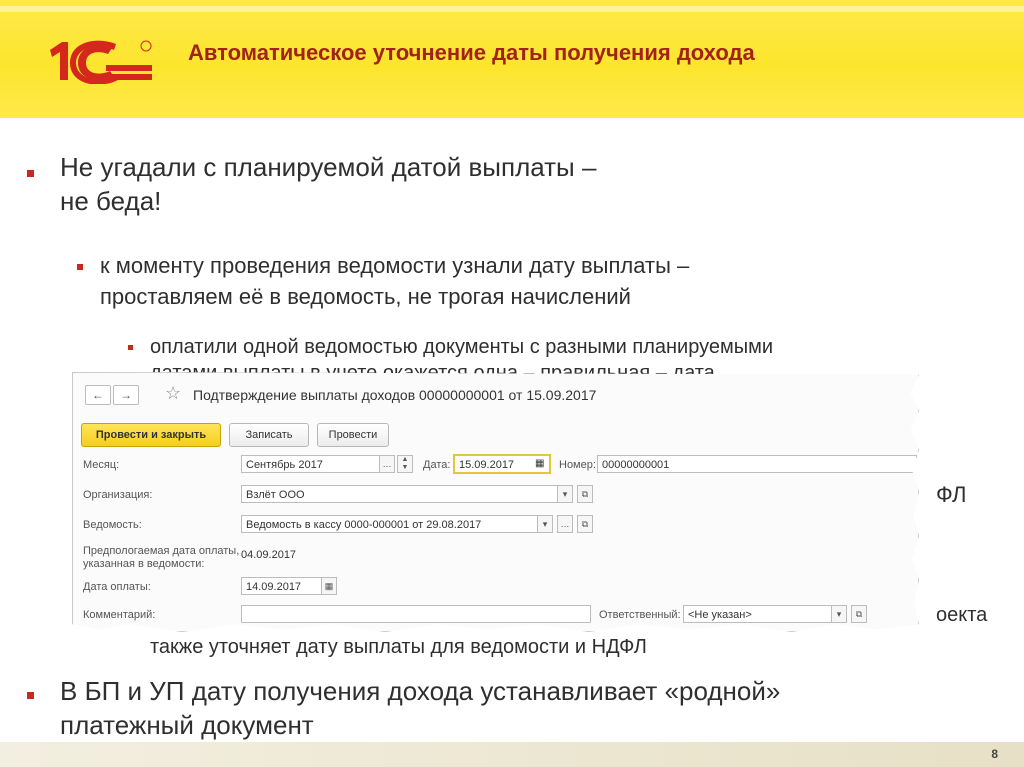 The image size is (1024, 767). What do you see at coordinates (269, 555) in the screenshot?
I see `planned-date-value: 04.09.2017` at bounding box center [269, 555].